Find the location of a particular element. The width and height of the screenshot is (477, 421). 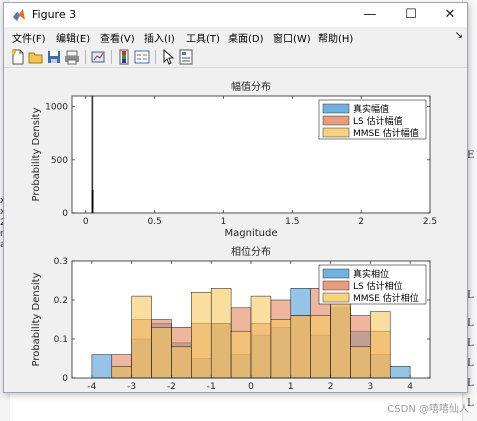

open-file-icon is located at coordinates (36, 57).